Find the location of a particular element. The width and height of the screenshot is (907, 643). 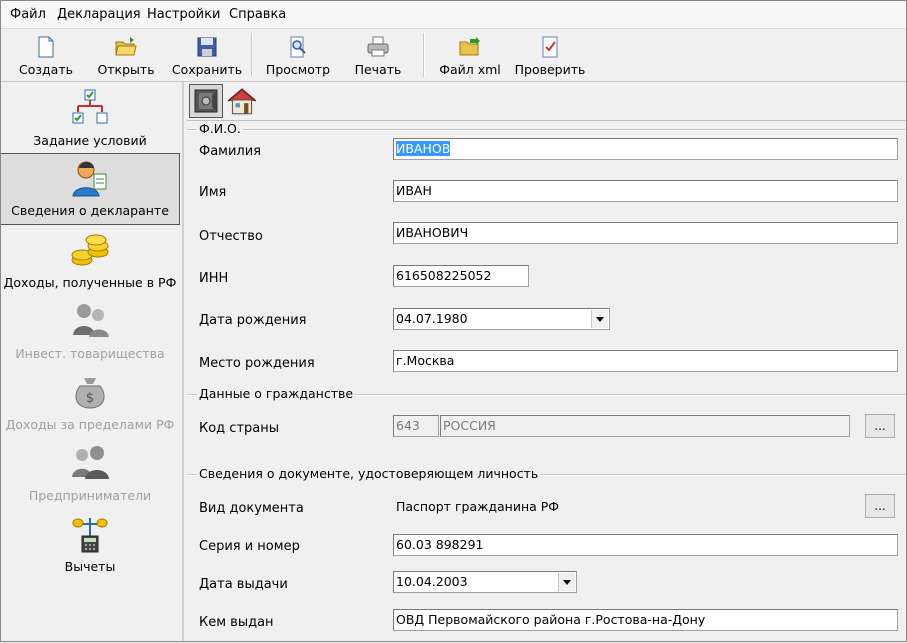

save-button: Сохранить is located at coordinates (207, 56).